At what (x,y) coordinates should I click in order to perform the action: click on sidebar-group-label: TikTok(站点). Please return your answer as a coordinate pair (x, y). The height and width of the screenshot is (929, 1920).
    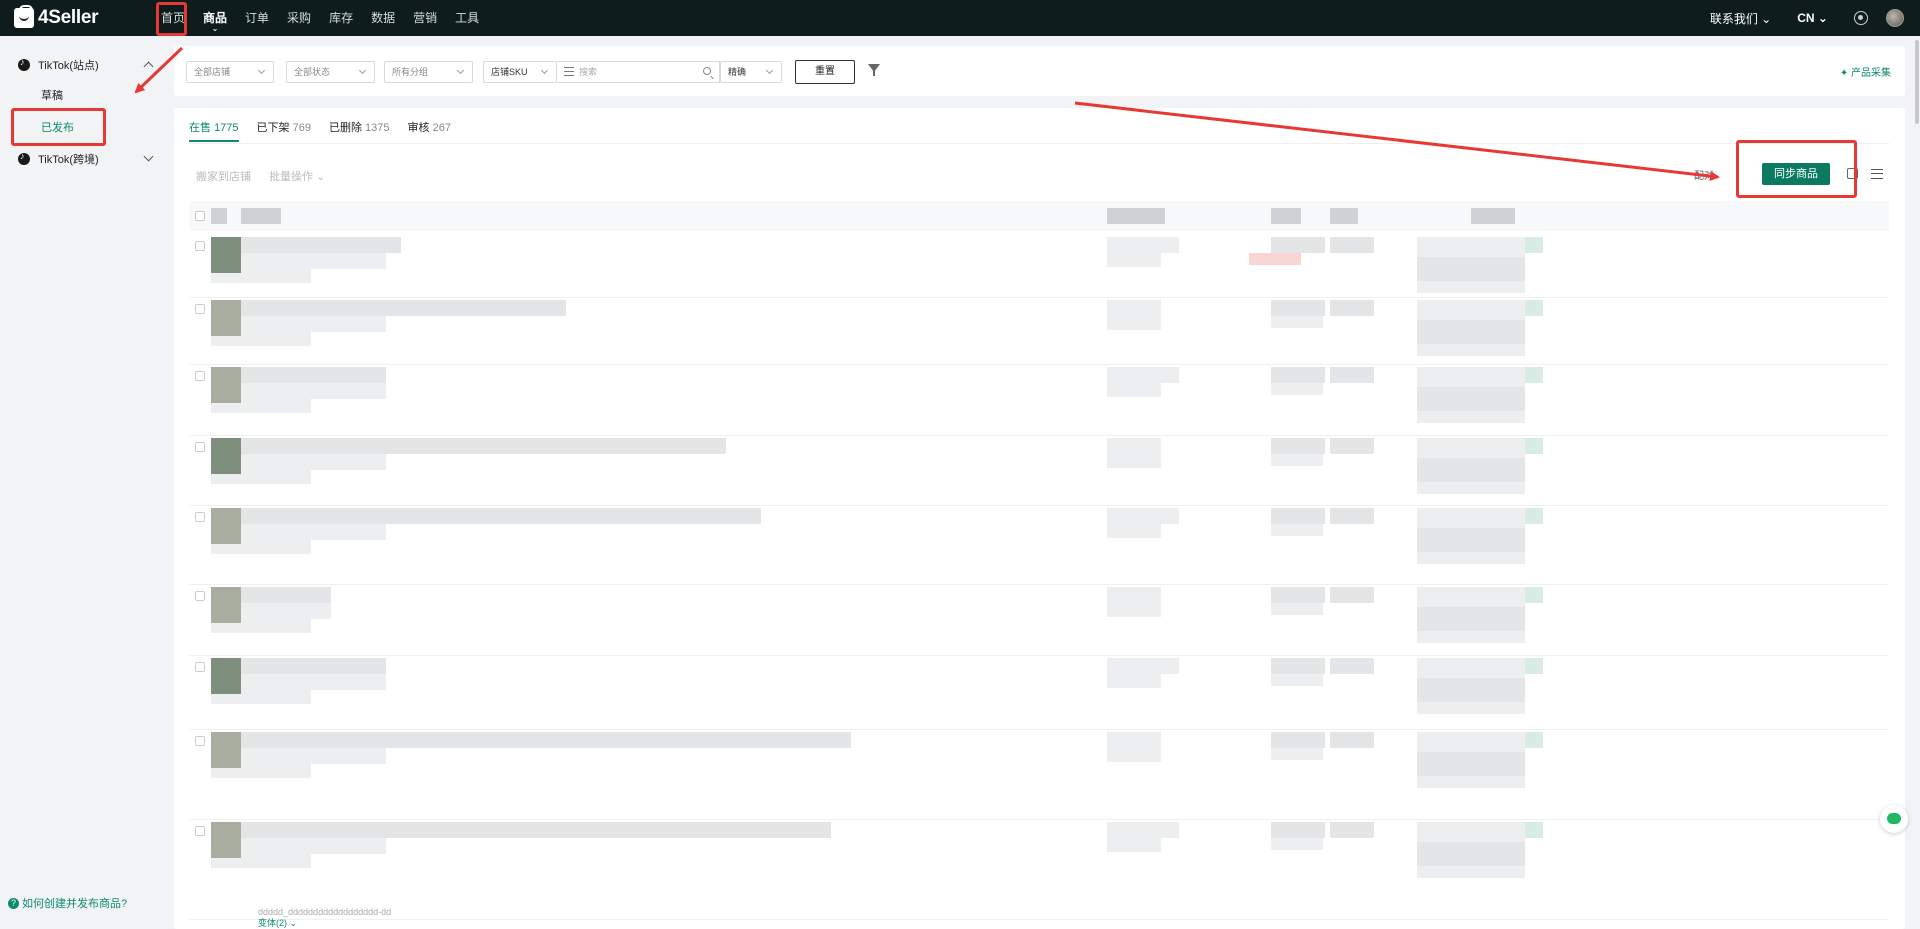
    Looking at the image, I should click on (68, 66).